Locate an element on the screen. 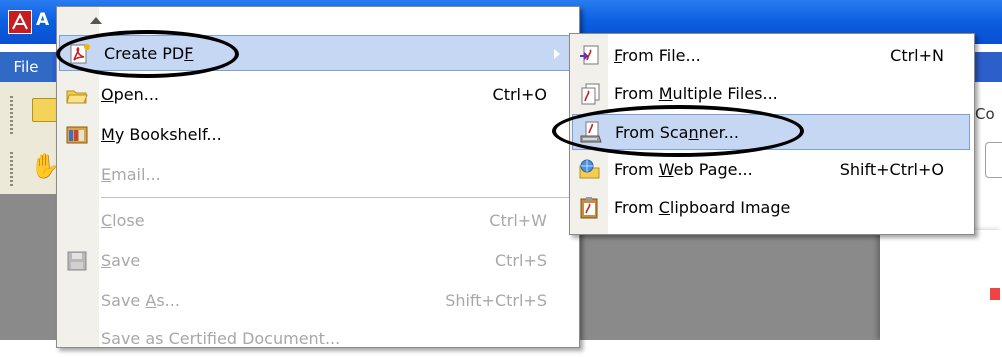  from-multiple-files-icon is located at coordinates (590, 94).